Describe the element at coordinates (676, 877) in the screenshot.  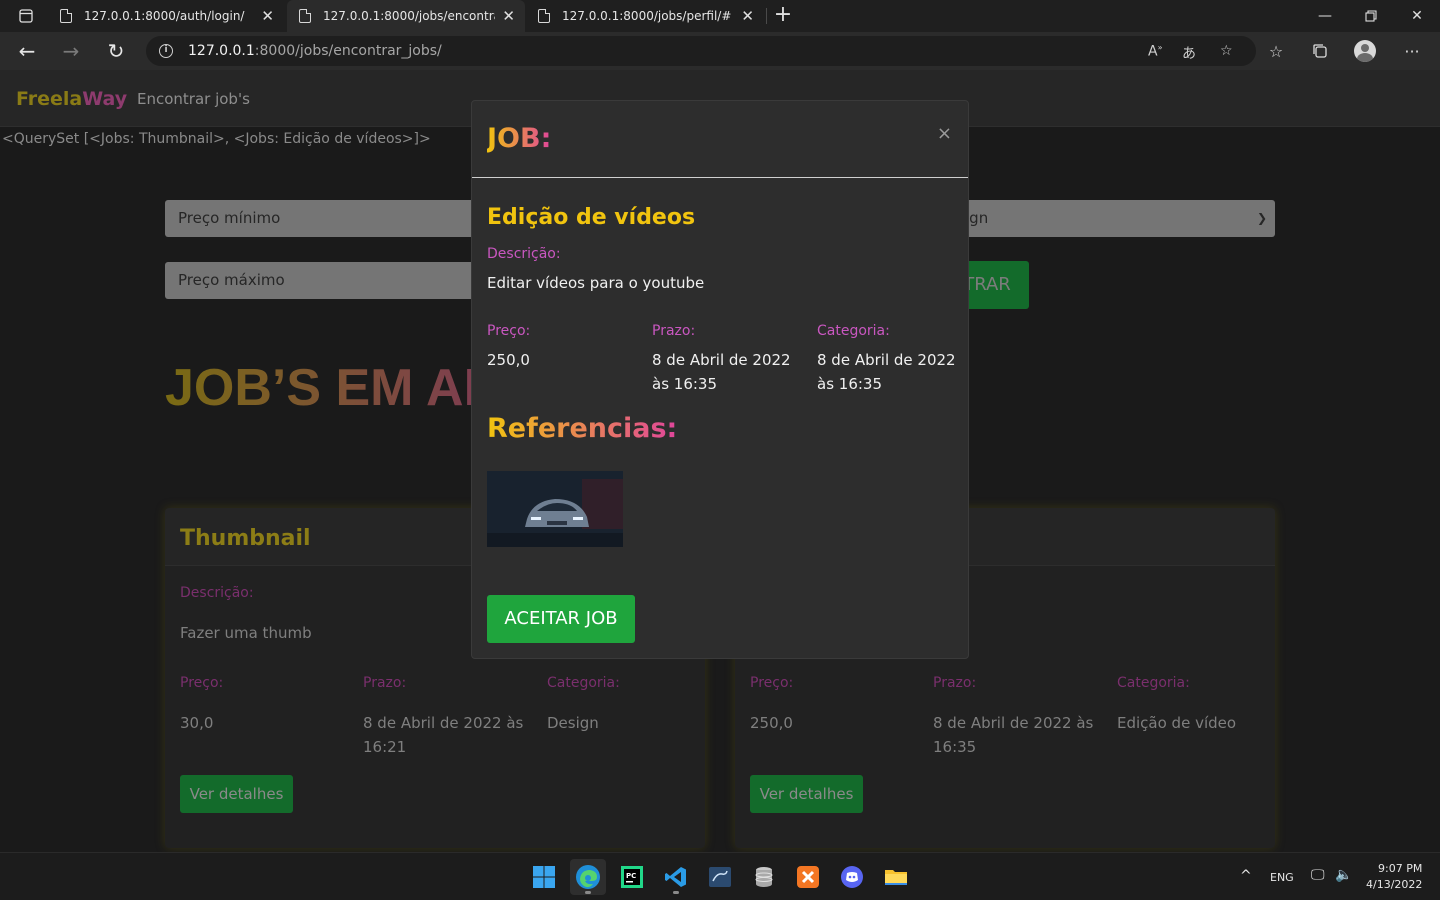
I see `vscode-icon` at that location.